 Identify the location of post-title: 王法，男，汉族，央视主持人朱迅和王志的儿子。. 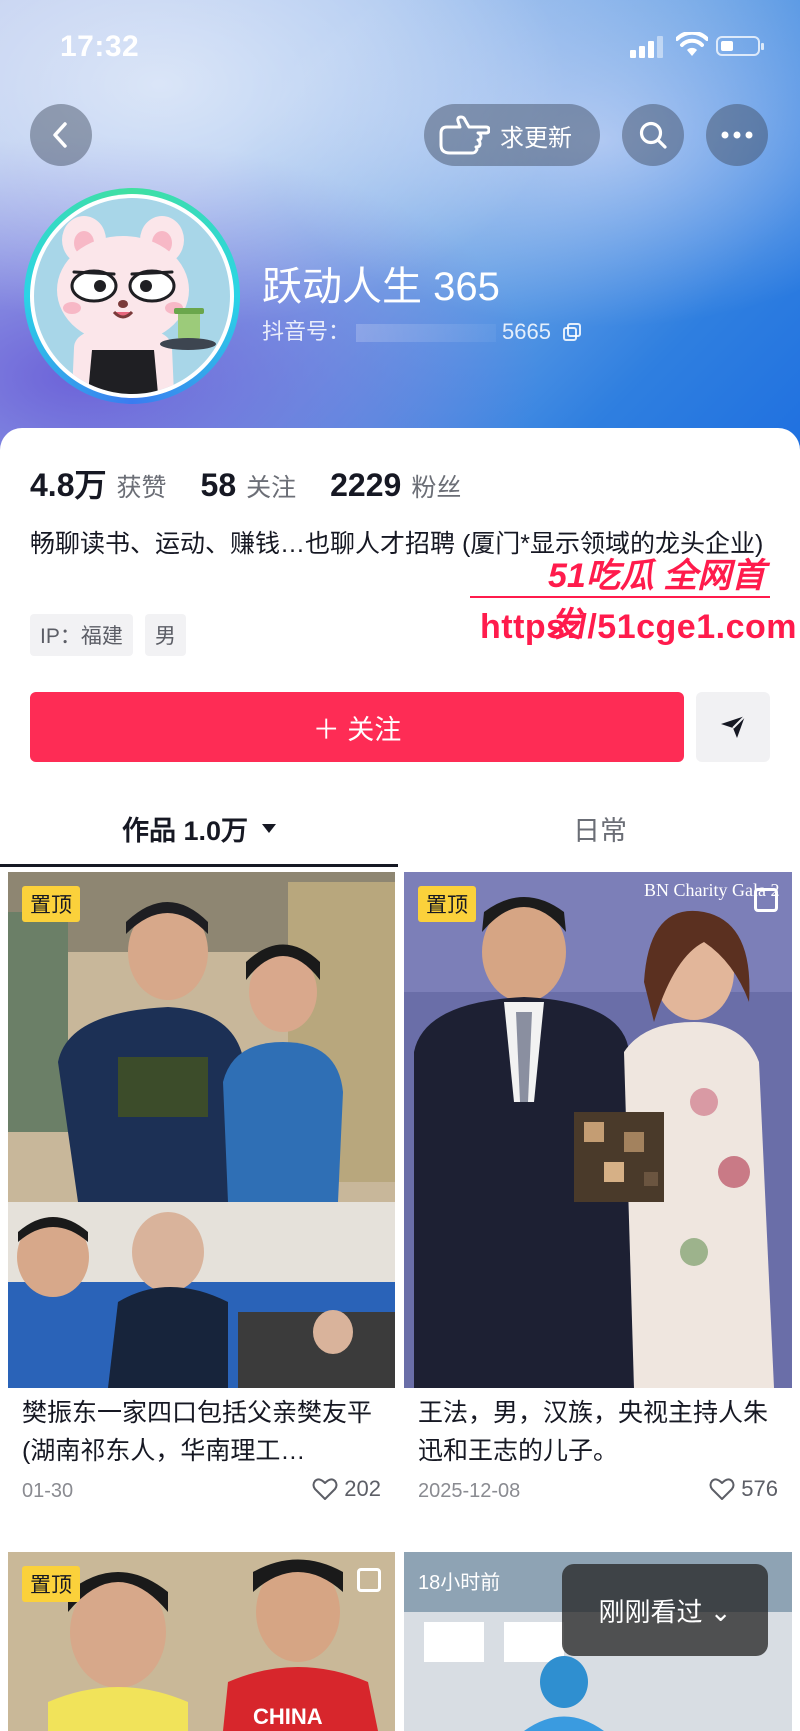
(593, 1432).